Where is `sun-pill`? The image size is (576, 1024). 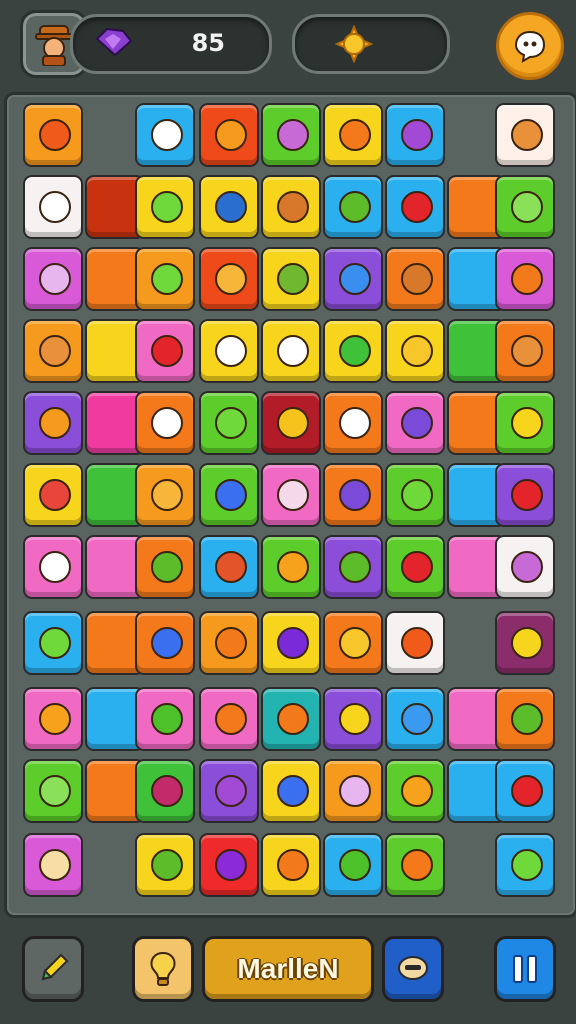
sun-pill is located at coordinates (371, 44).